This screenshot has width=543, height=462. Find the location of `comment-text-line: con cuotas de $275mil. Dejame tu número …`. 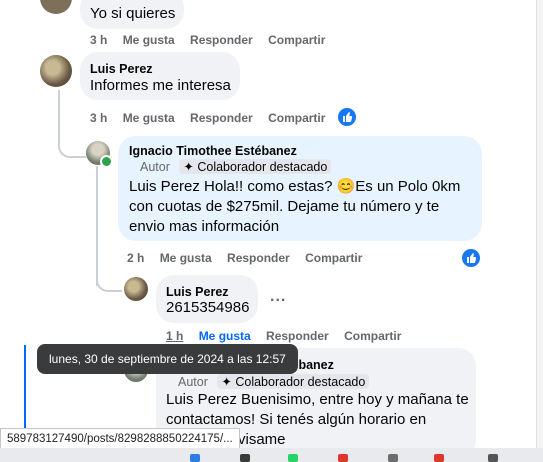

comment-text-line: con cuotas de $275mil. Dejame tu número … is located at coordinates (284, 206).